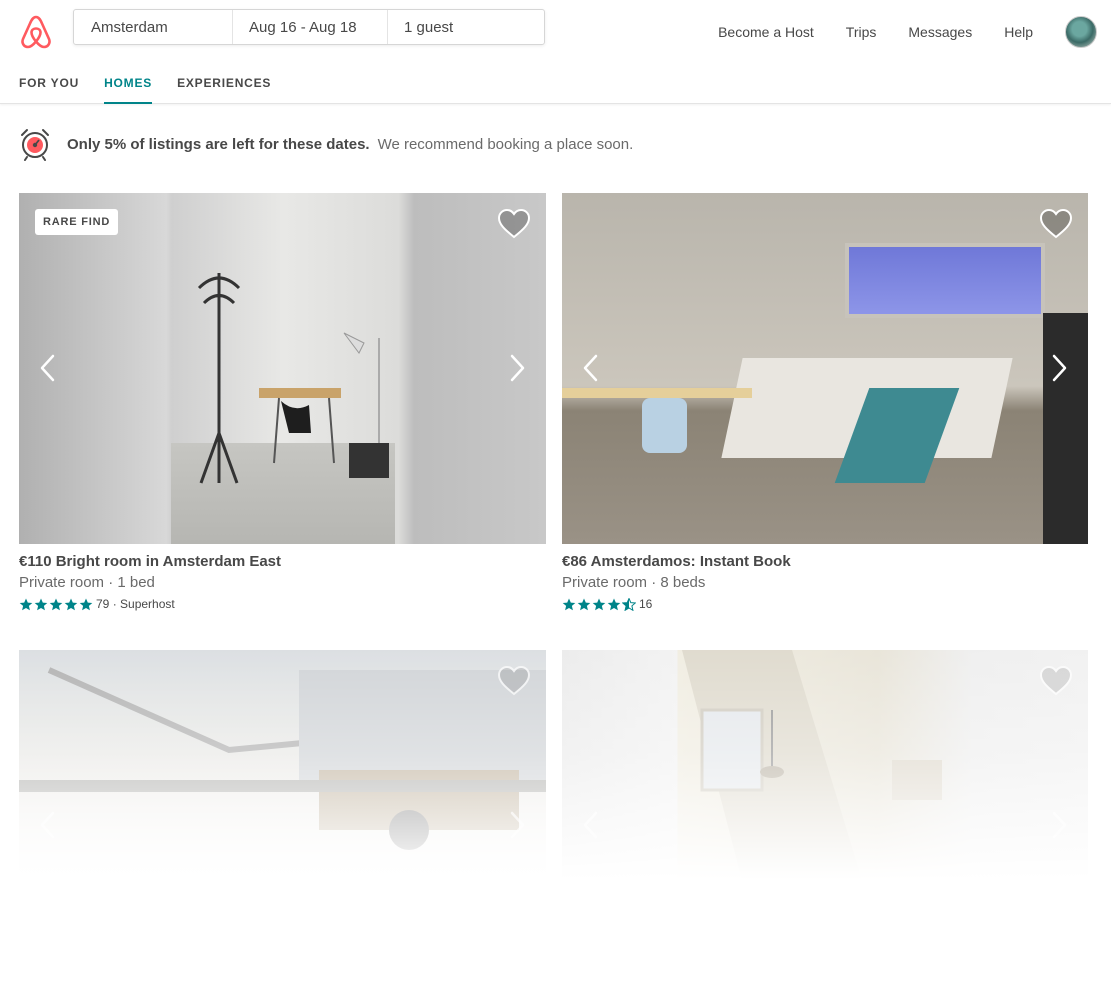  I want to click on user-avatar, so click(1081, 32).